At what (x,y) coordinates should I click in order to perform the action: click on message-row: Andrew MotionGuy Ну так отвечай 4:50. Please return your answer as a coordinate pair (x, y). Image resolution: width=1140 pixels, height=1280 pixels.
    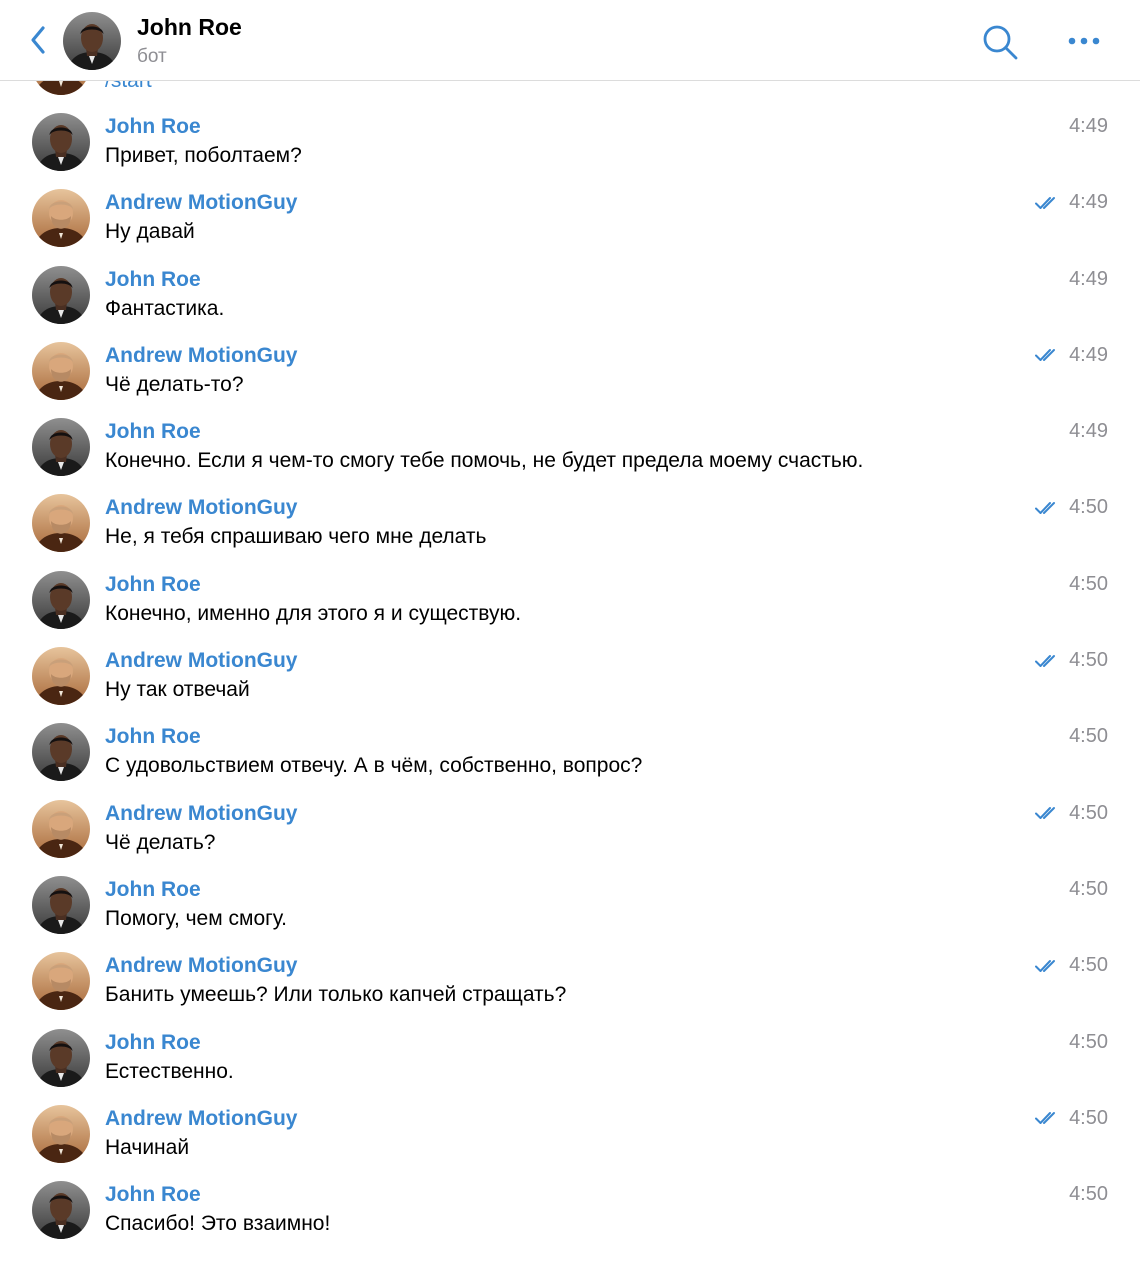
    Looking at the image, I should click on (570, 683).